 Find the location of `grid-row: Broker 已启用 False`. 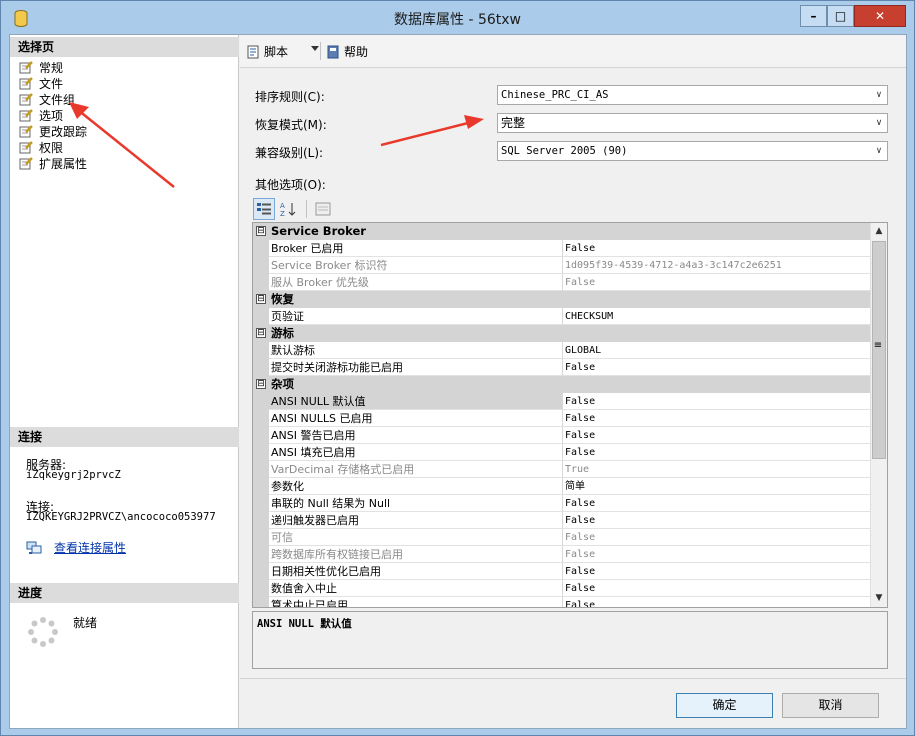

grid-row: Broker 已启用 False is located at coordinates (561, 248).